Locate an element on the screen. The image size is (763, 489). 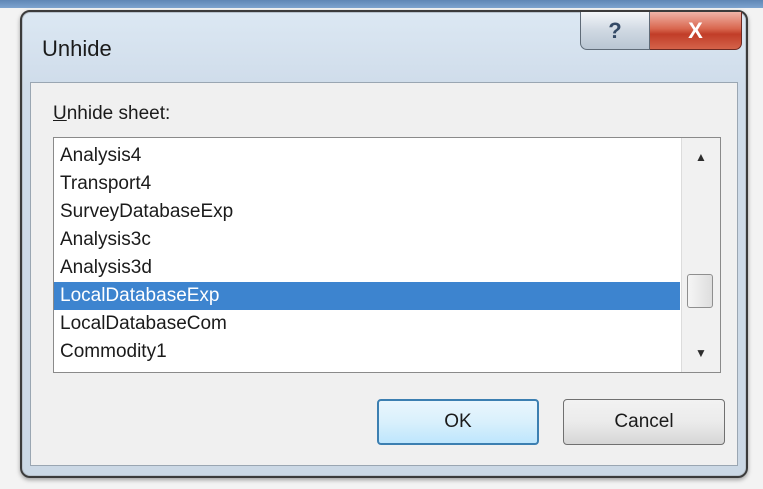
dialog-title: Unhide is located at coordinates (77, 48).